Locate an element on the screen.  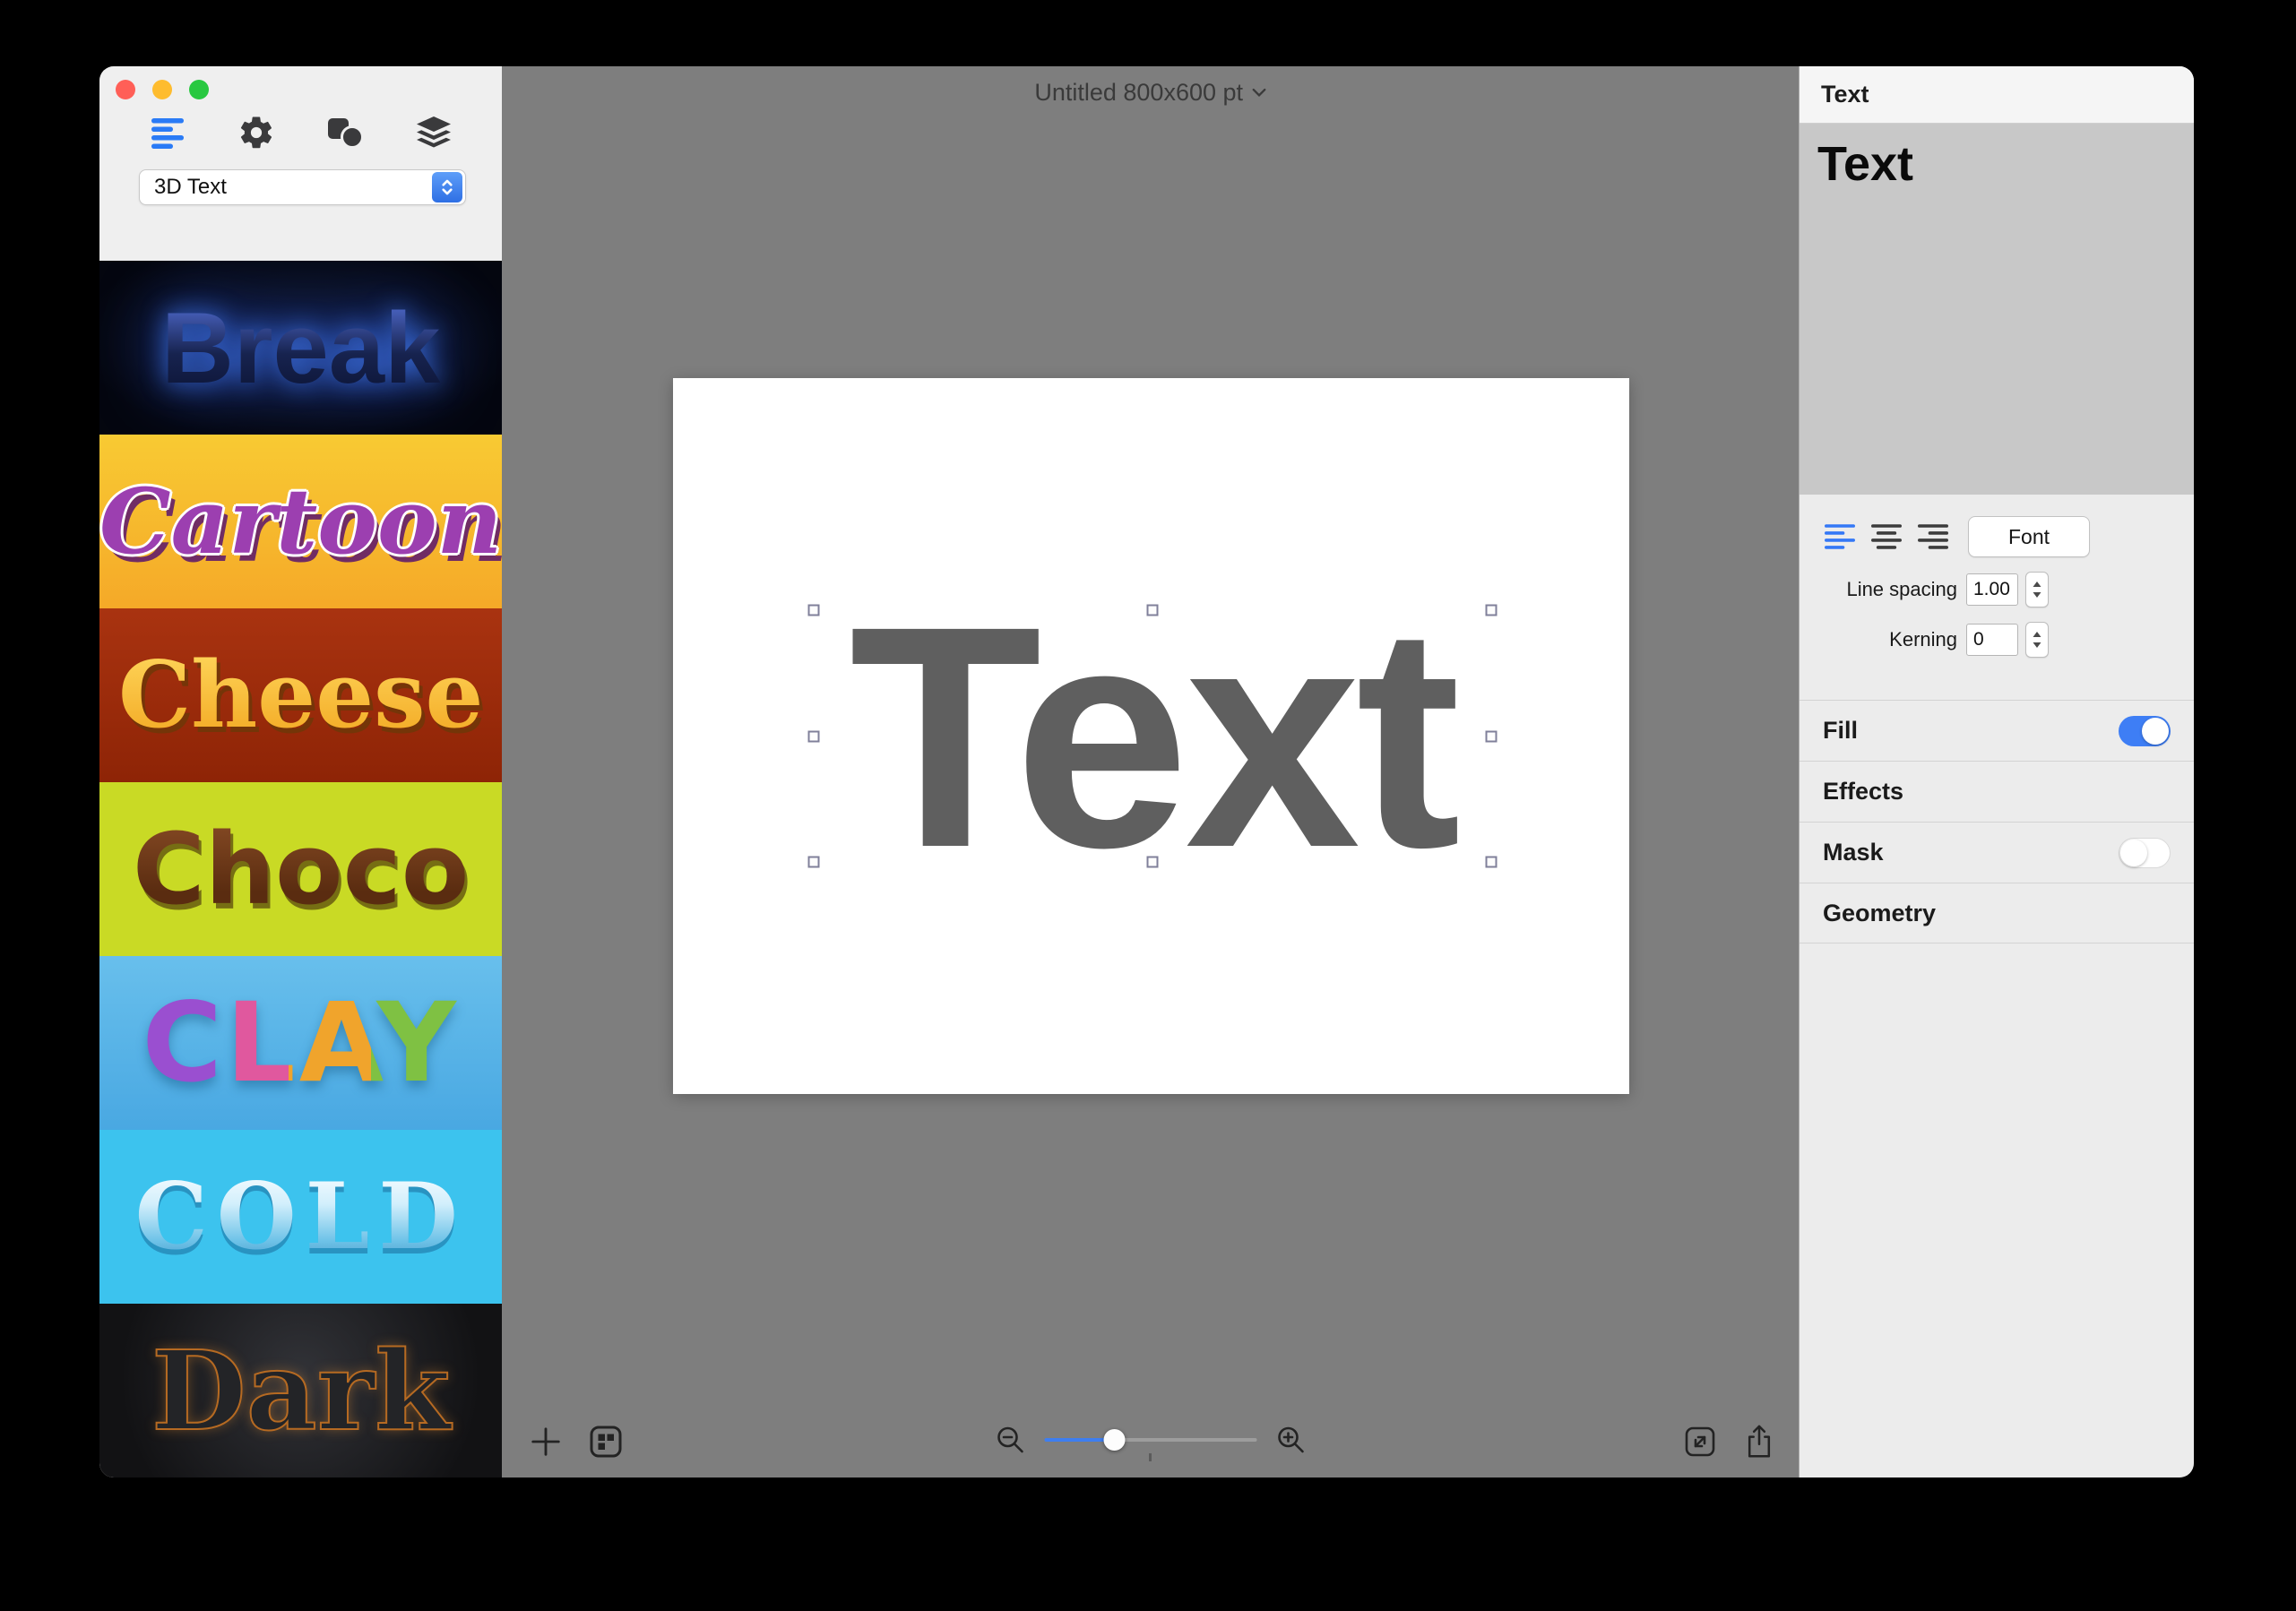
text-controls: Font Line spacing Kerning is located at coordinates (1997, 597).